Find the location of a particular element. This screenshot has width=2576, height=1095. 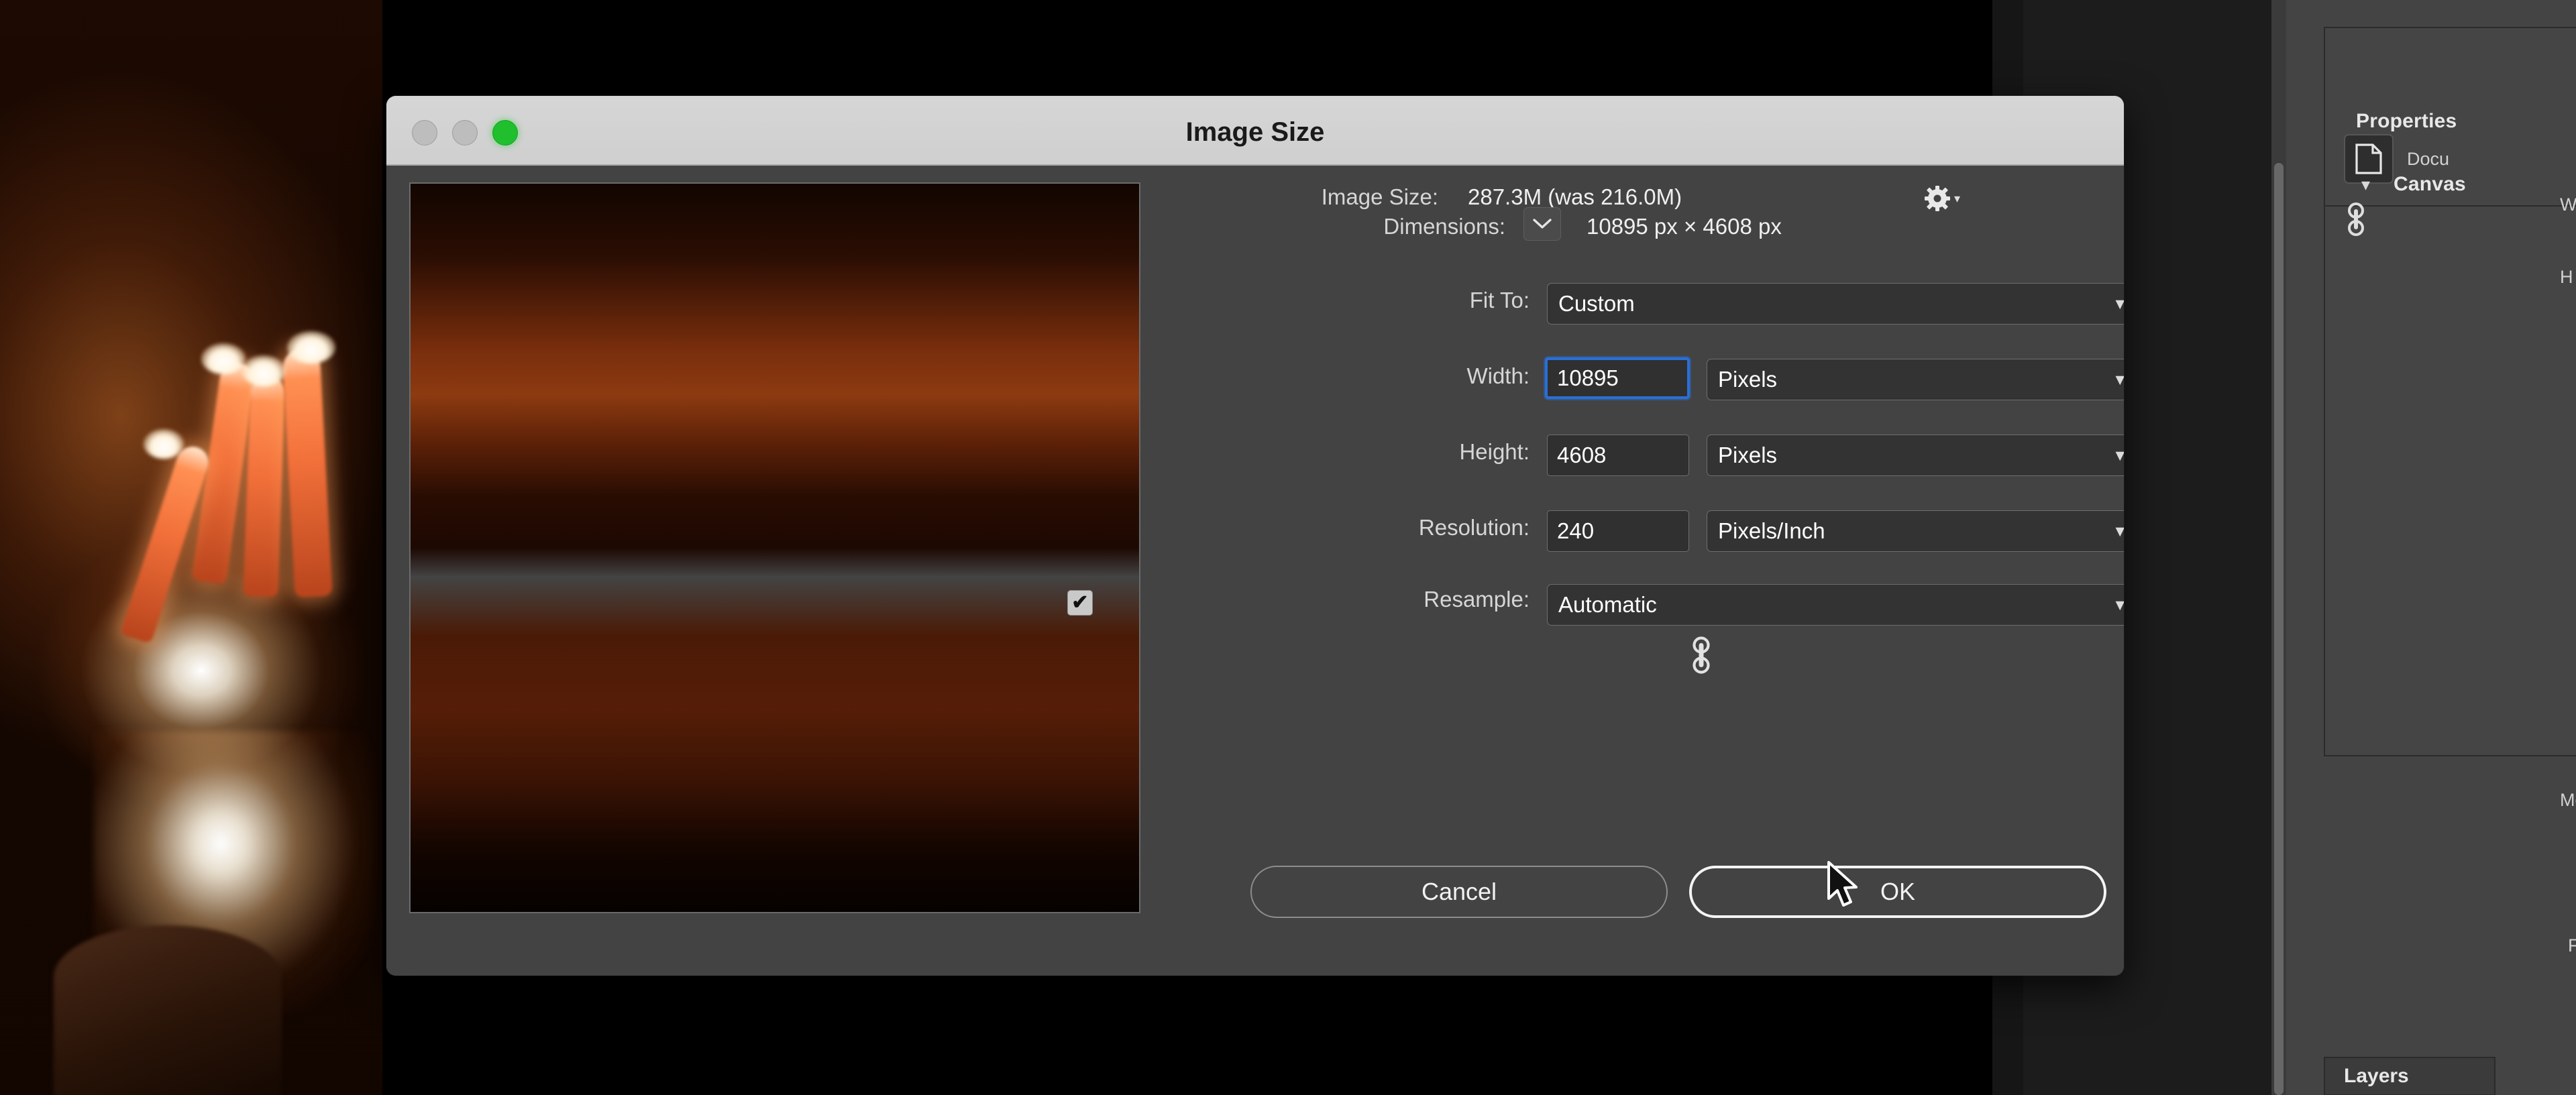

image-size-label: Image Size: is located at coordinates (1379, 196).